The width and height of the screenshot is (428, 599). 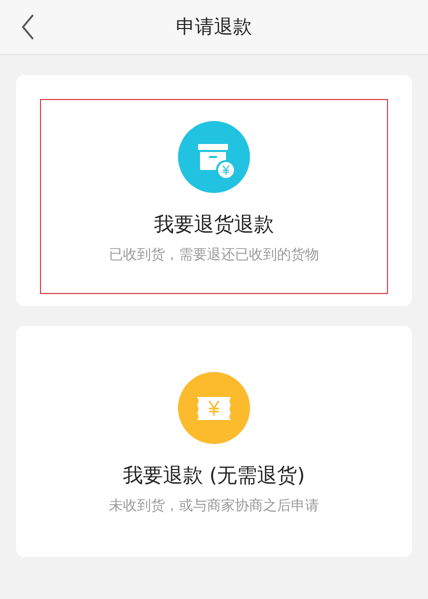 I want to click on option-subtitle: 未收到货，或与商家协商之后申请, so click(x=214, y=506).